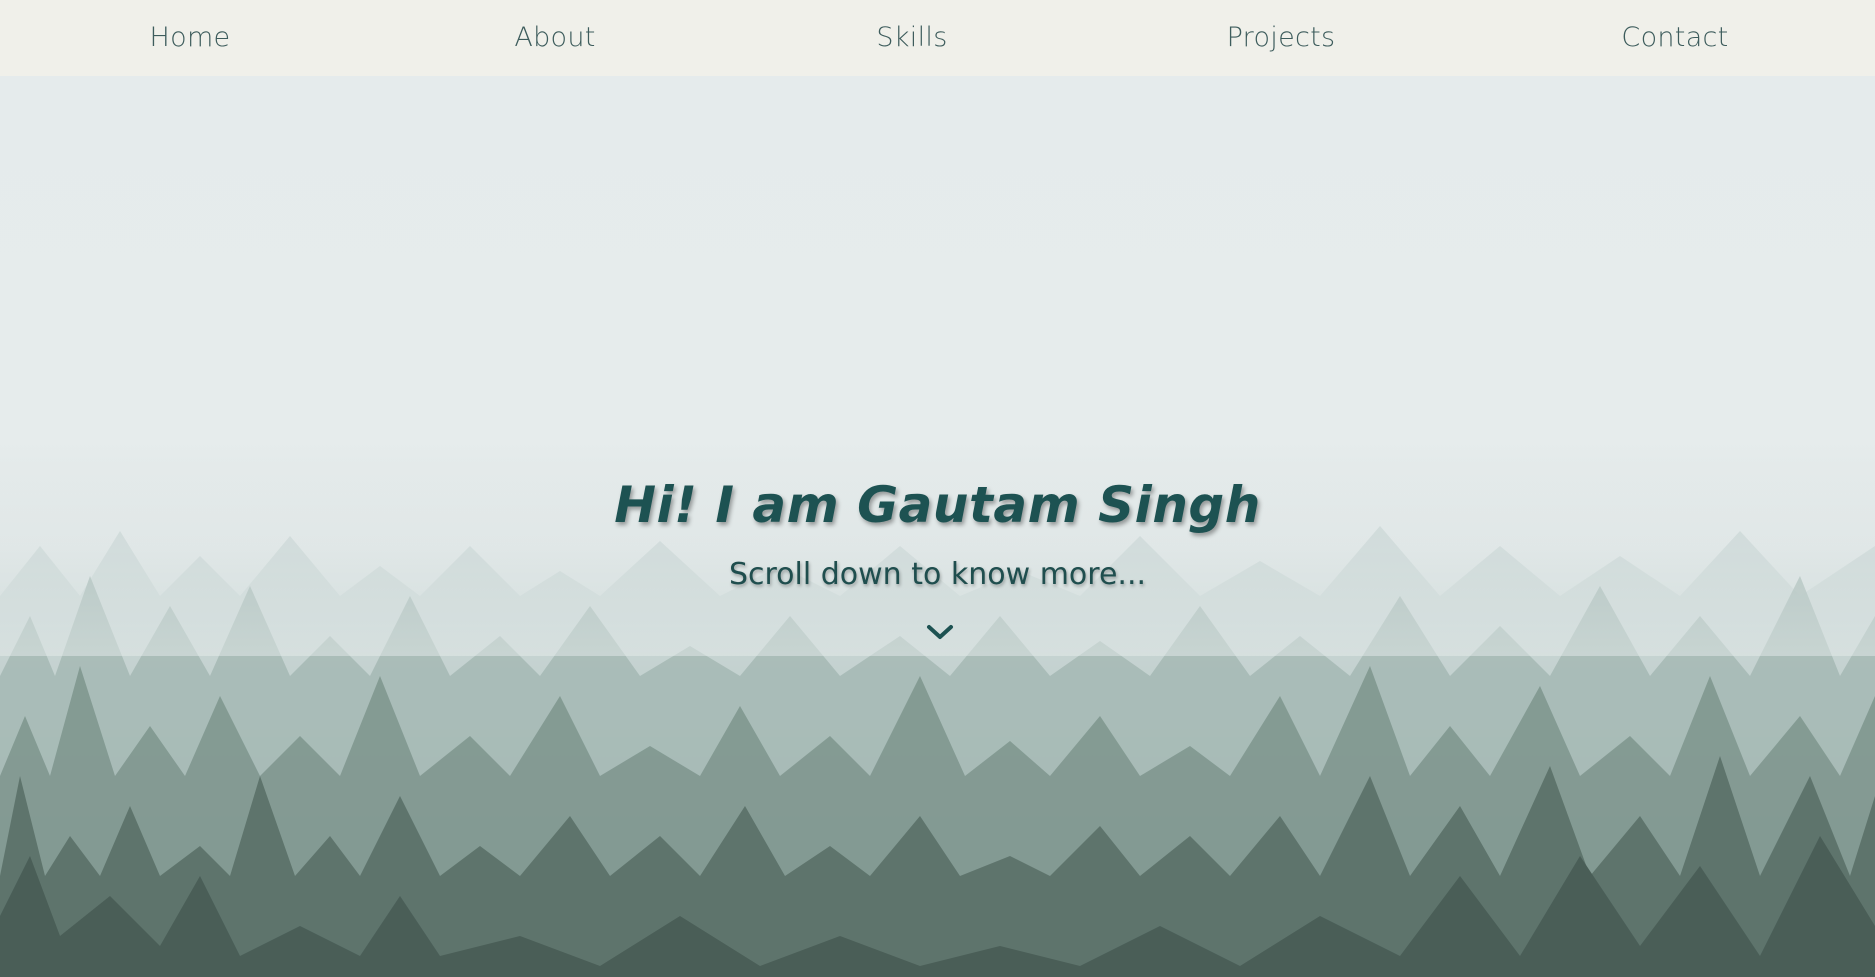 The image size is (1875, 977). I want to click on navbar: Home About Skills Projects Contact, so click(937, 38).